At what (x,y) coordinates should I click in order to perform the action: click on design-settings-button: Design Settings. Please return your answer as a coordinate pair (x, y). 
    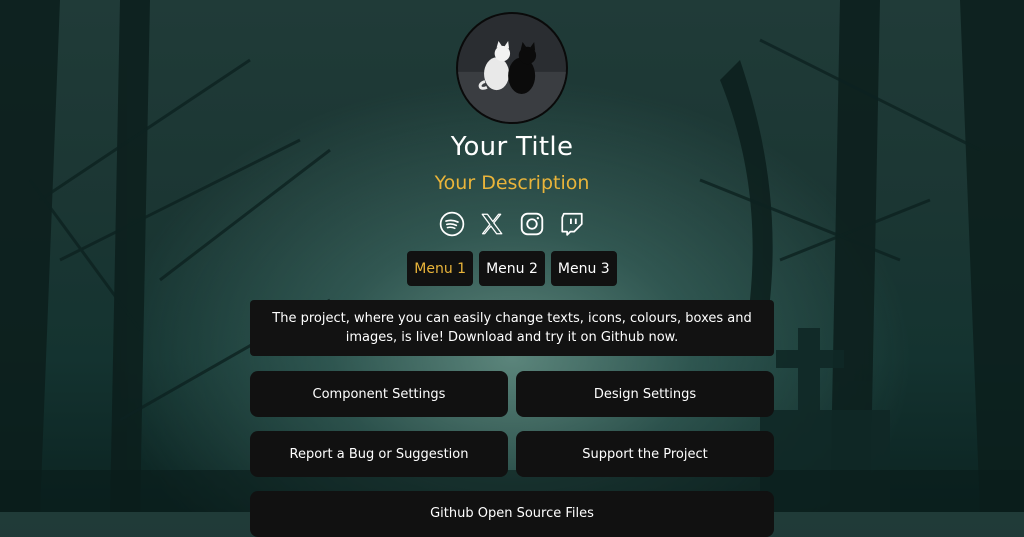
    Looking at the image, I should click on (645, 394).